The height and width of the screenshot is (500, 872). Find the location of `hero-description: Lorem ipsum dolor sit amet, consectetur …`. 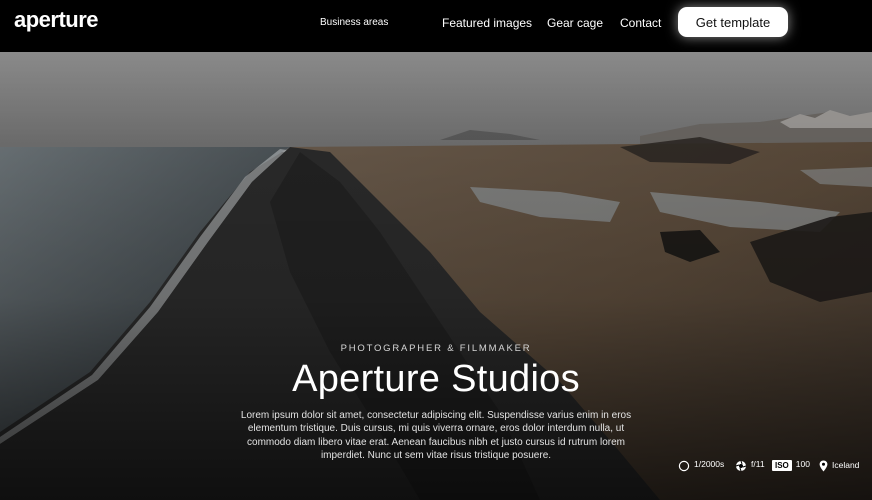

hero-description: Lorem ipsum dolor sit amet, consectetur … is located at coordinates (436, 435).